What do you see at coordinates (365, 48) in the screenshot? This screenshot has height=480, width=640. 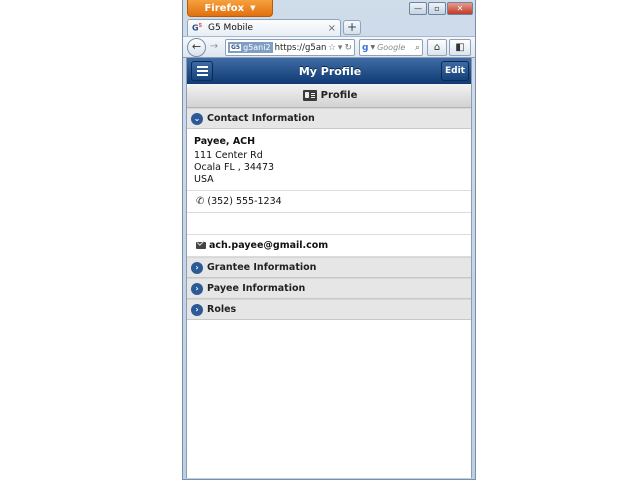 I see `google-icon: g` at bounding box center [365, 48].